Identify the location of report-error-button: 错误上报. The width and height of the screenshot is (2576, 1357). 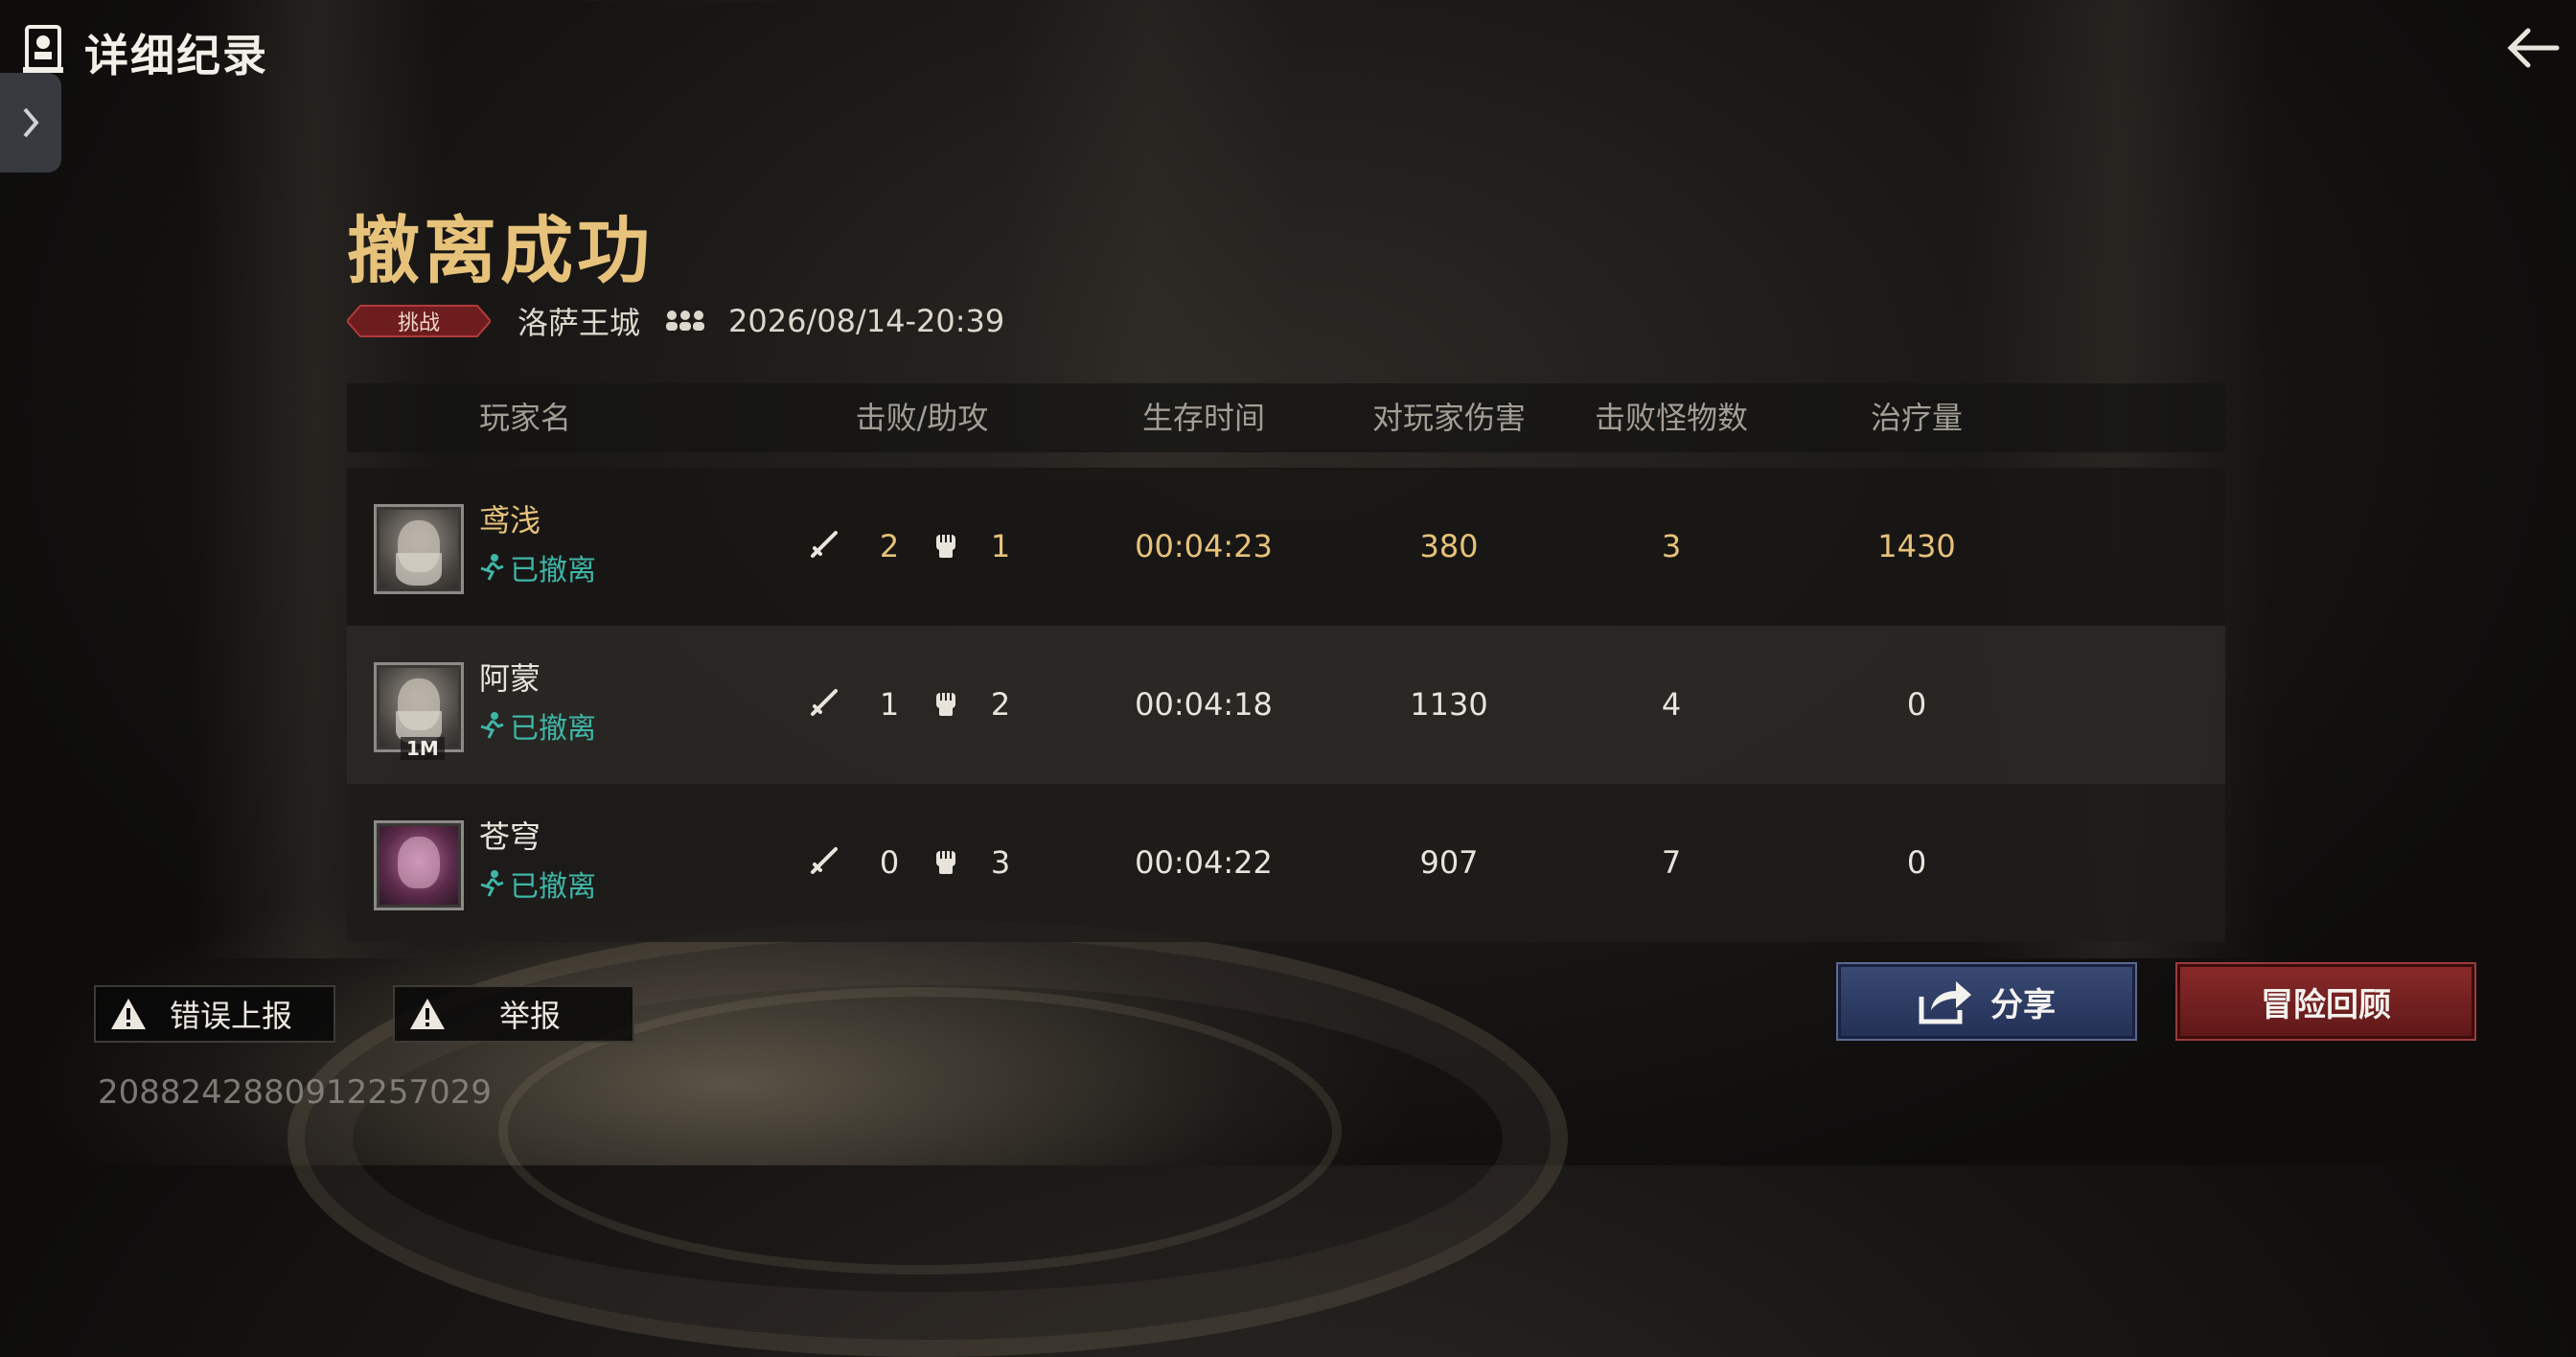
(214, 1014).